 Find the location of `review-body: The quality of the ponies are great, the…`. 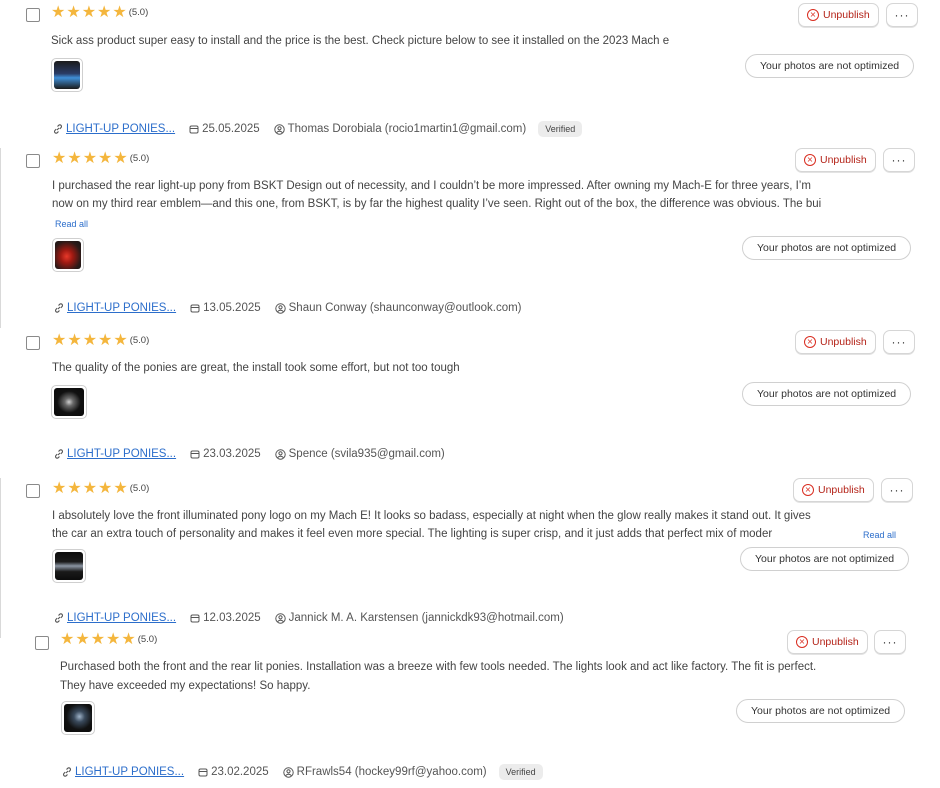

review-body: The quality of the ponies are great, the… is located at coordinates (256, 368).